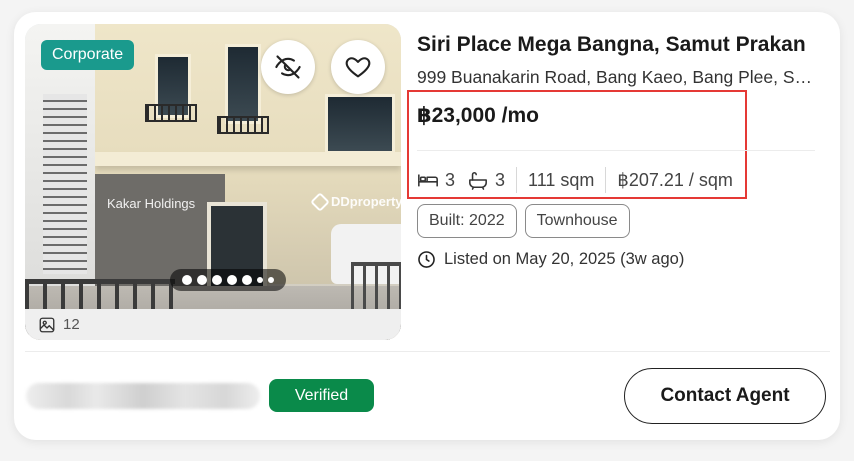 The height and width of the screenshot is (461, 854). Describe the element at coordinates (500, 179) in the screenshot. I see `bathrooms-count: 3` at that location.